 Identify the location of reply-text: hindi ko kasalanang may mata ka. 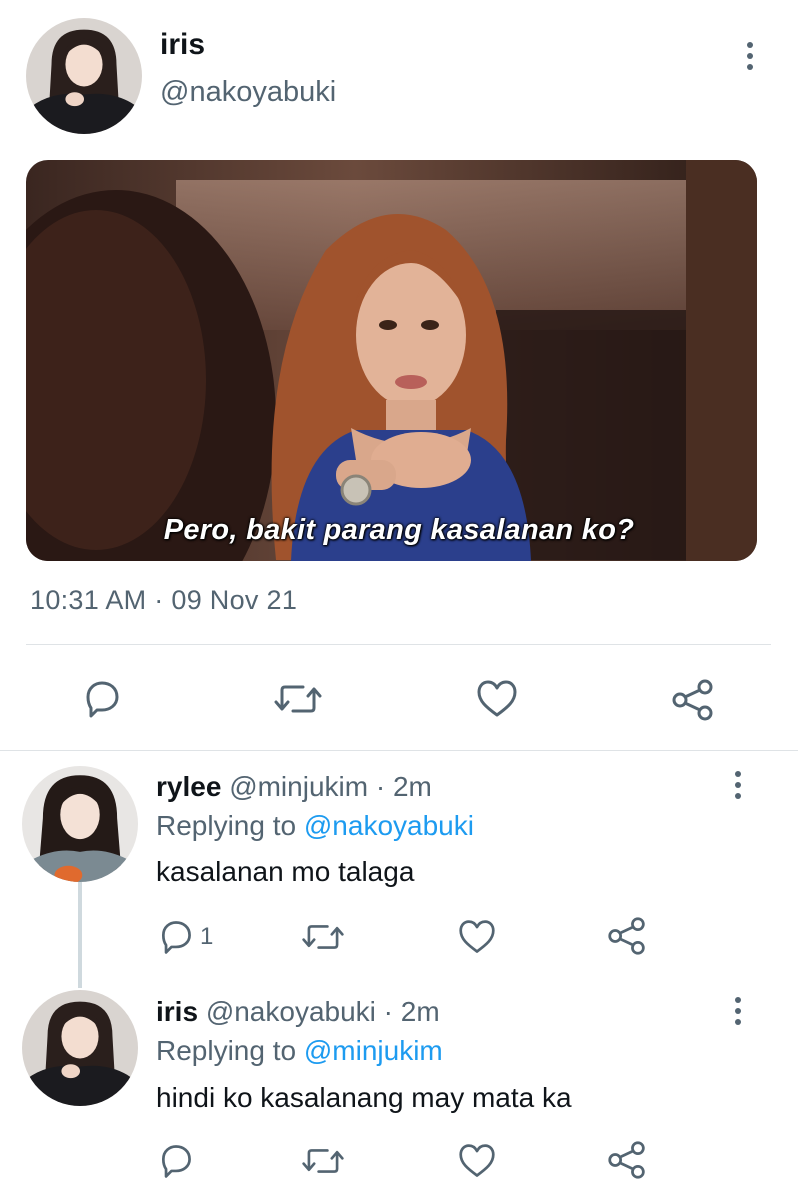
(364, 1097).